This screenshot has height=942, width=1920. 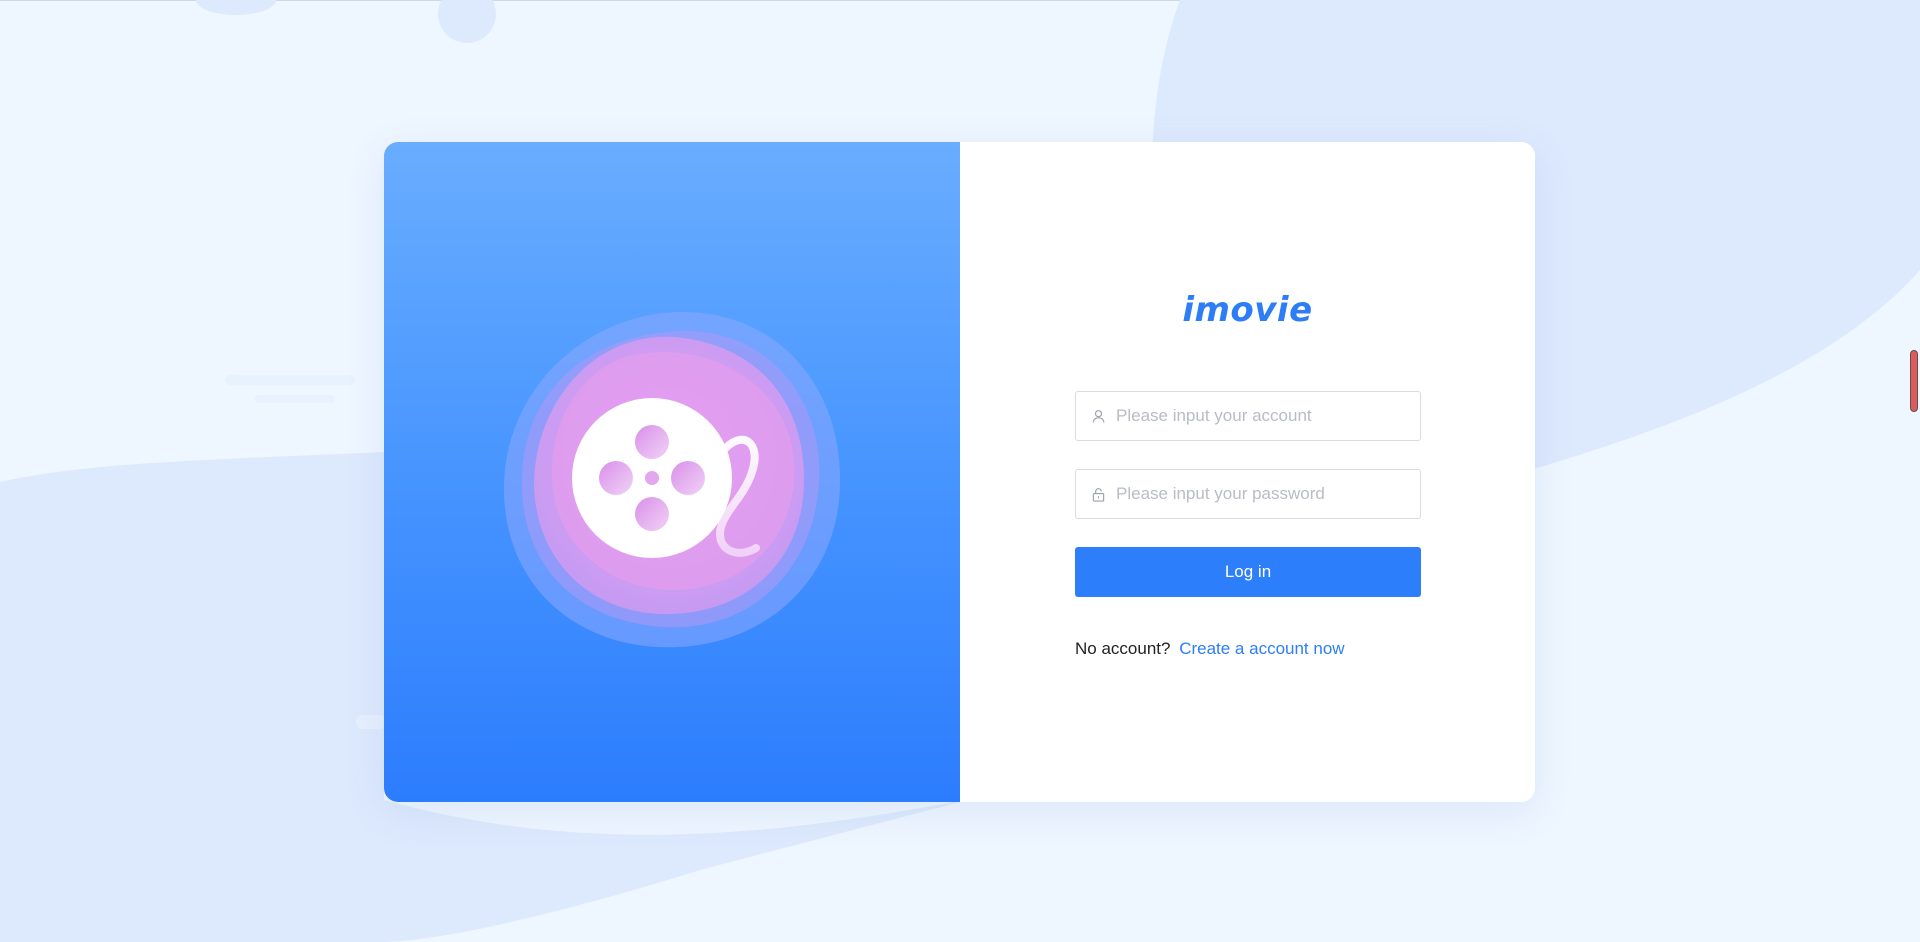 I want to click on password-field, so click(x=1248, y=494).